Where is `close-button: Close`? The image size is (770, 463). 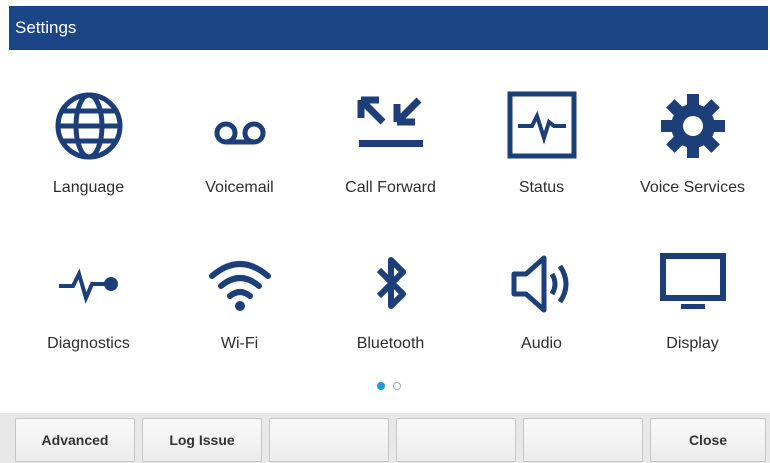 close-button: Close is located at coordinates (708, 440).